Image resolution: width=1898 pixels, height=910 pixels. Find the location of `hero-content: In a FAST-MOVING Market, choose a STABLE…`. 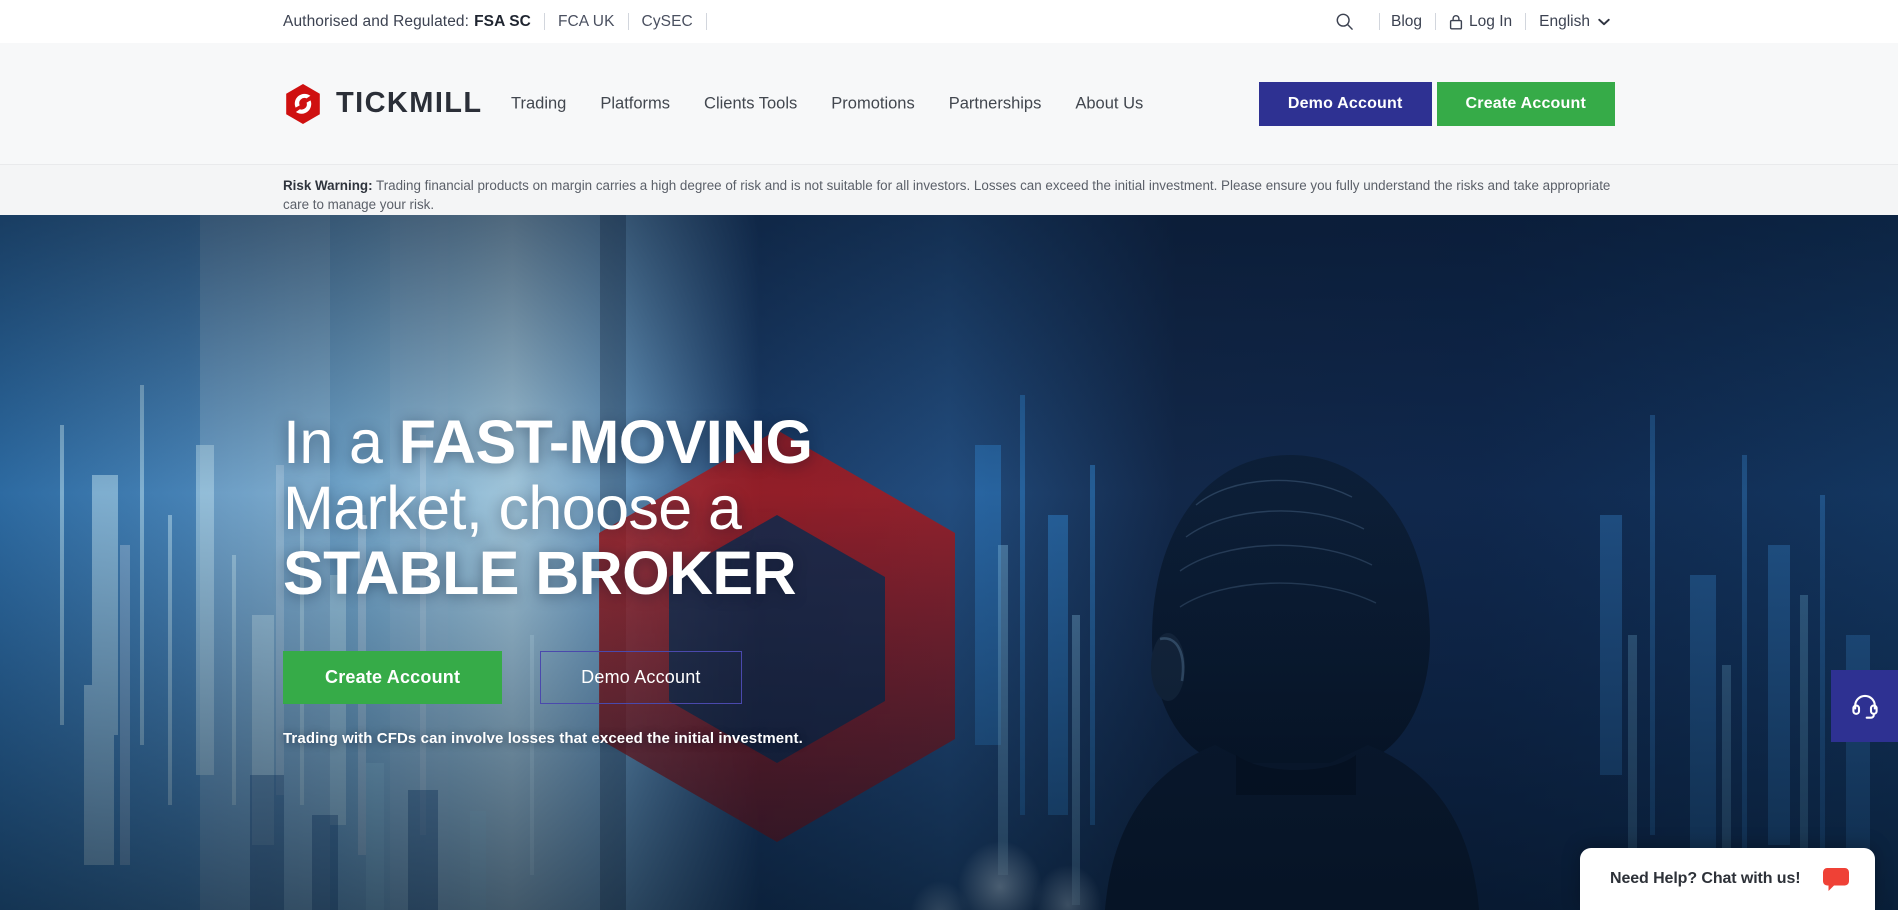

hero-content: In a FAST-MOVING Market, choose a STABLE… is located at coordinates (548, 577).